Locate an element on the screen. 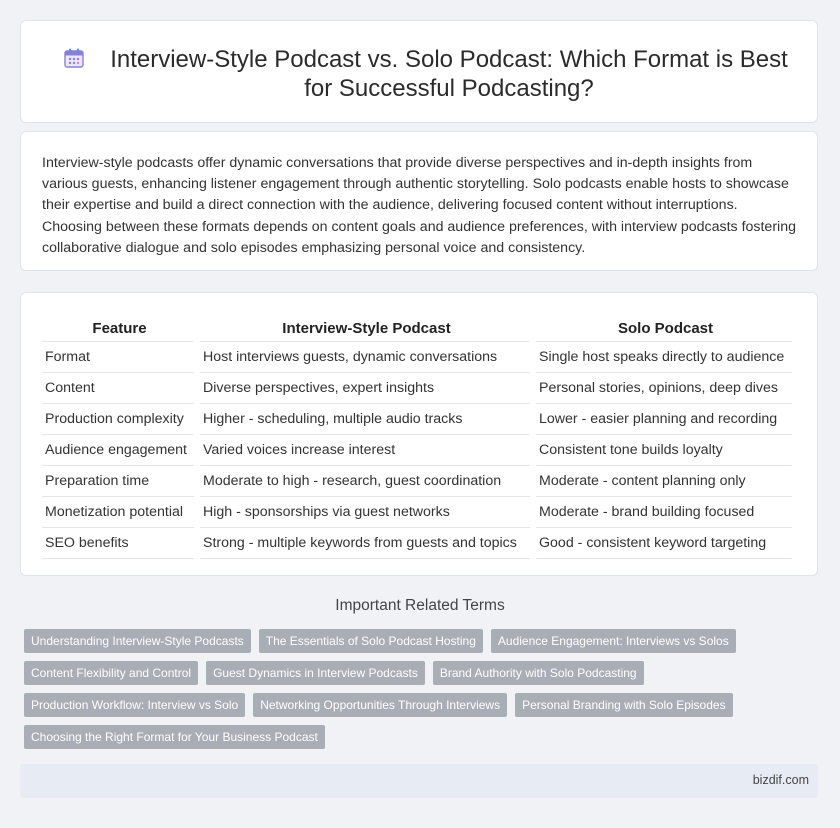 Image resolution: width=840 pixels, height=828 pixels. related-term-tag: Content Flexibility and Control is located at coordinates (111, 673).